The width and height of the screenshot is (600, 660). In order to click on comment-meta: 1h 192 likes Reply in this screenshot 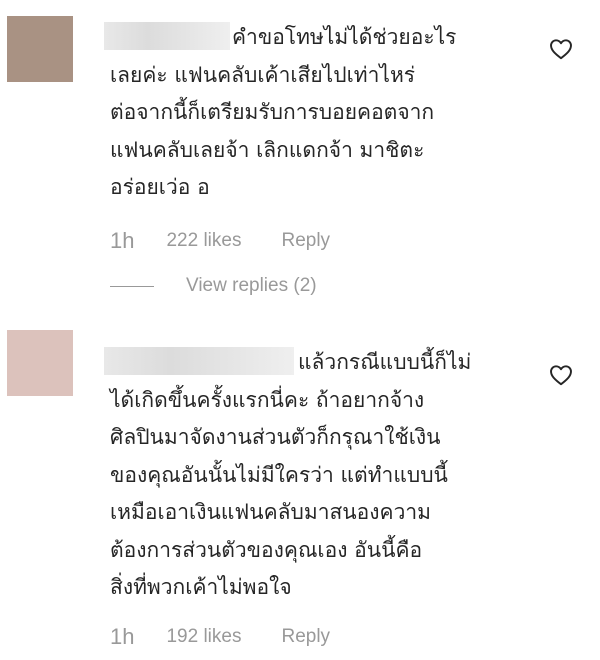, I will do `click(220, 637)`.